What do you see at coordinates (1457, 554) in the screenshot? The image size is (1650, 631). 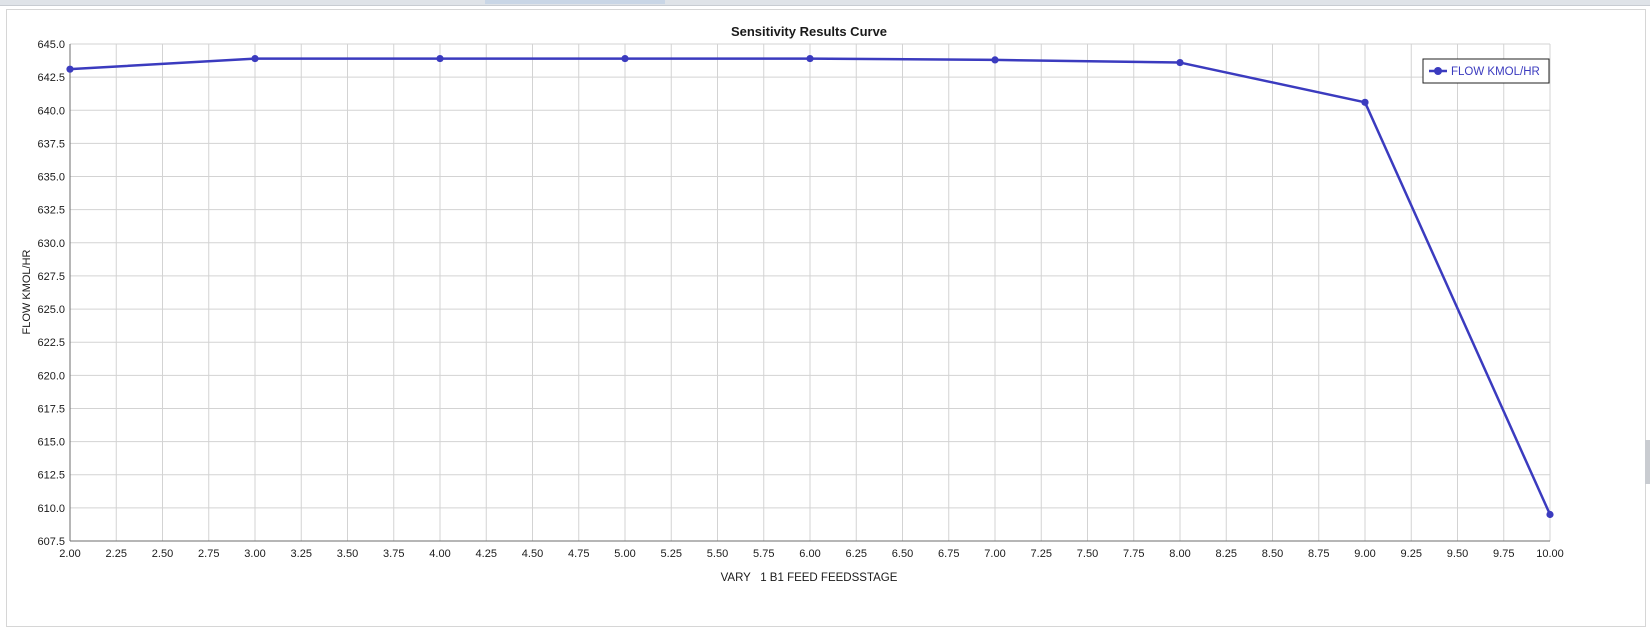 I see `x-tick-label: 9.50` at bounding box center [1457, 554].